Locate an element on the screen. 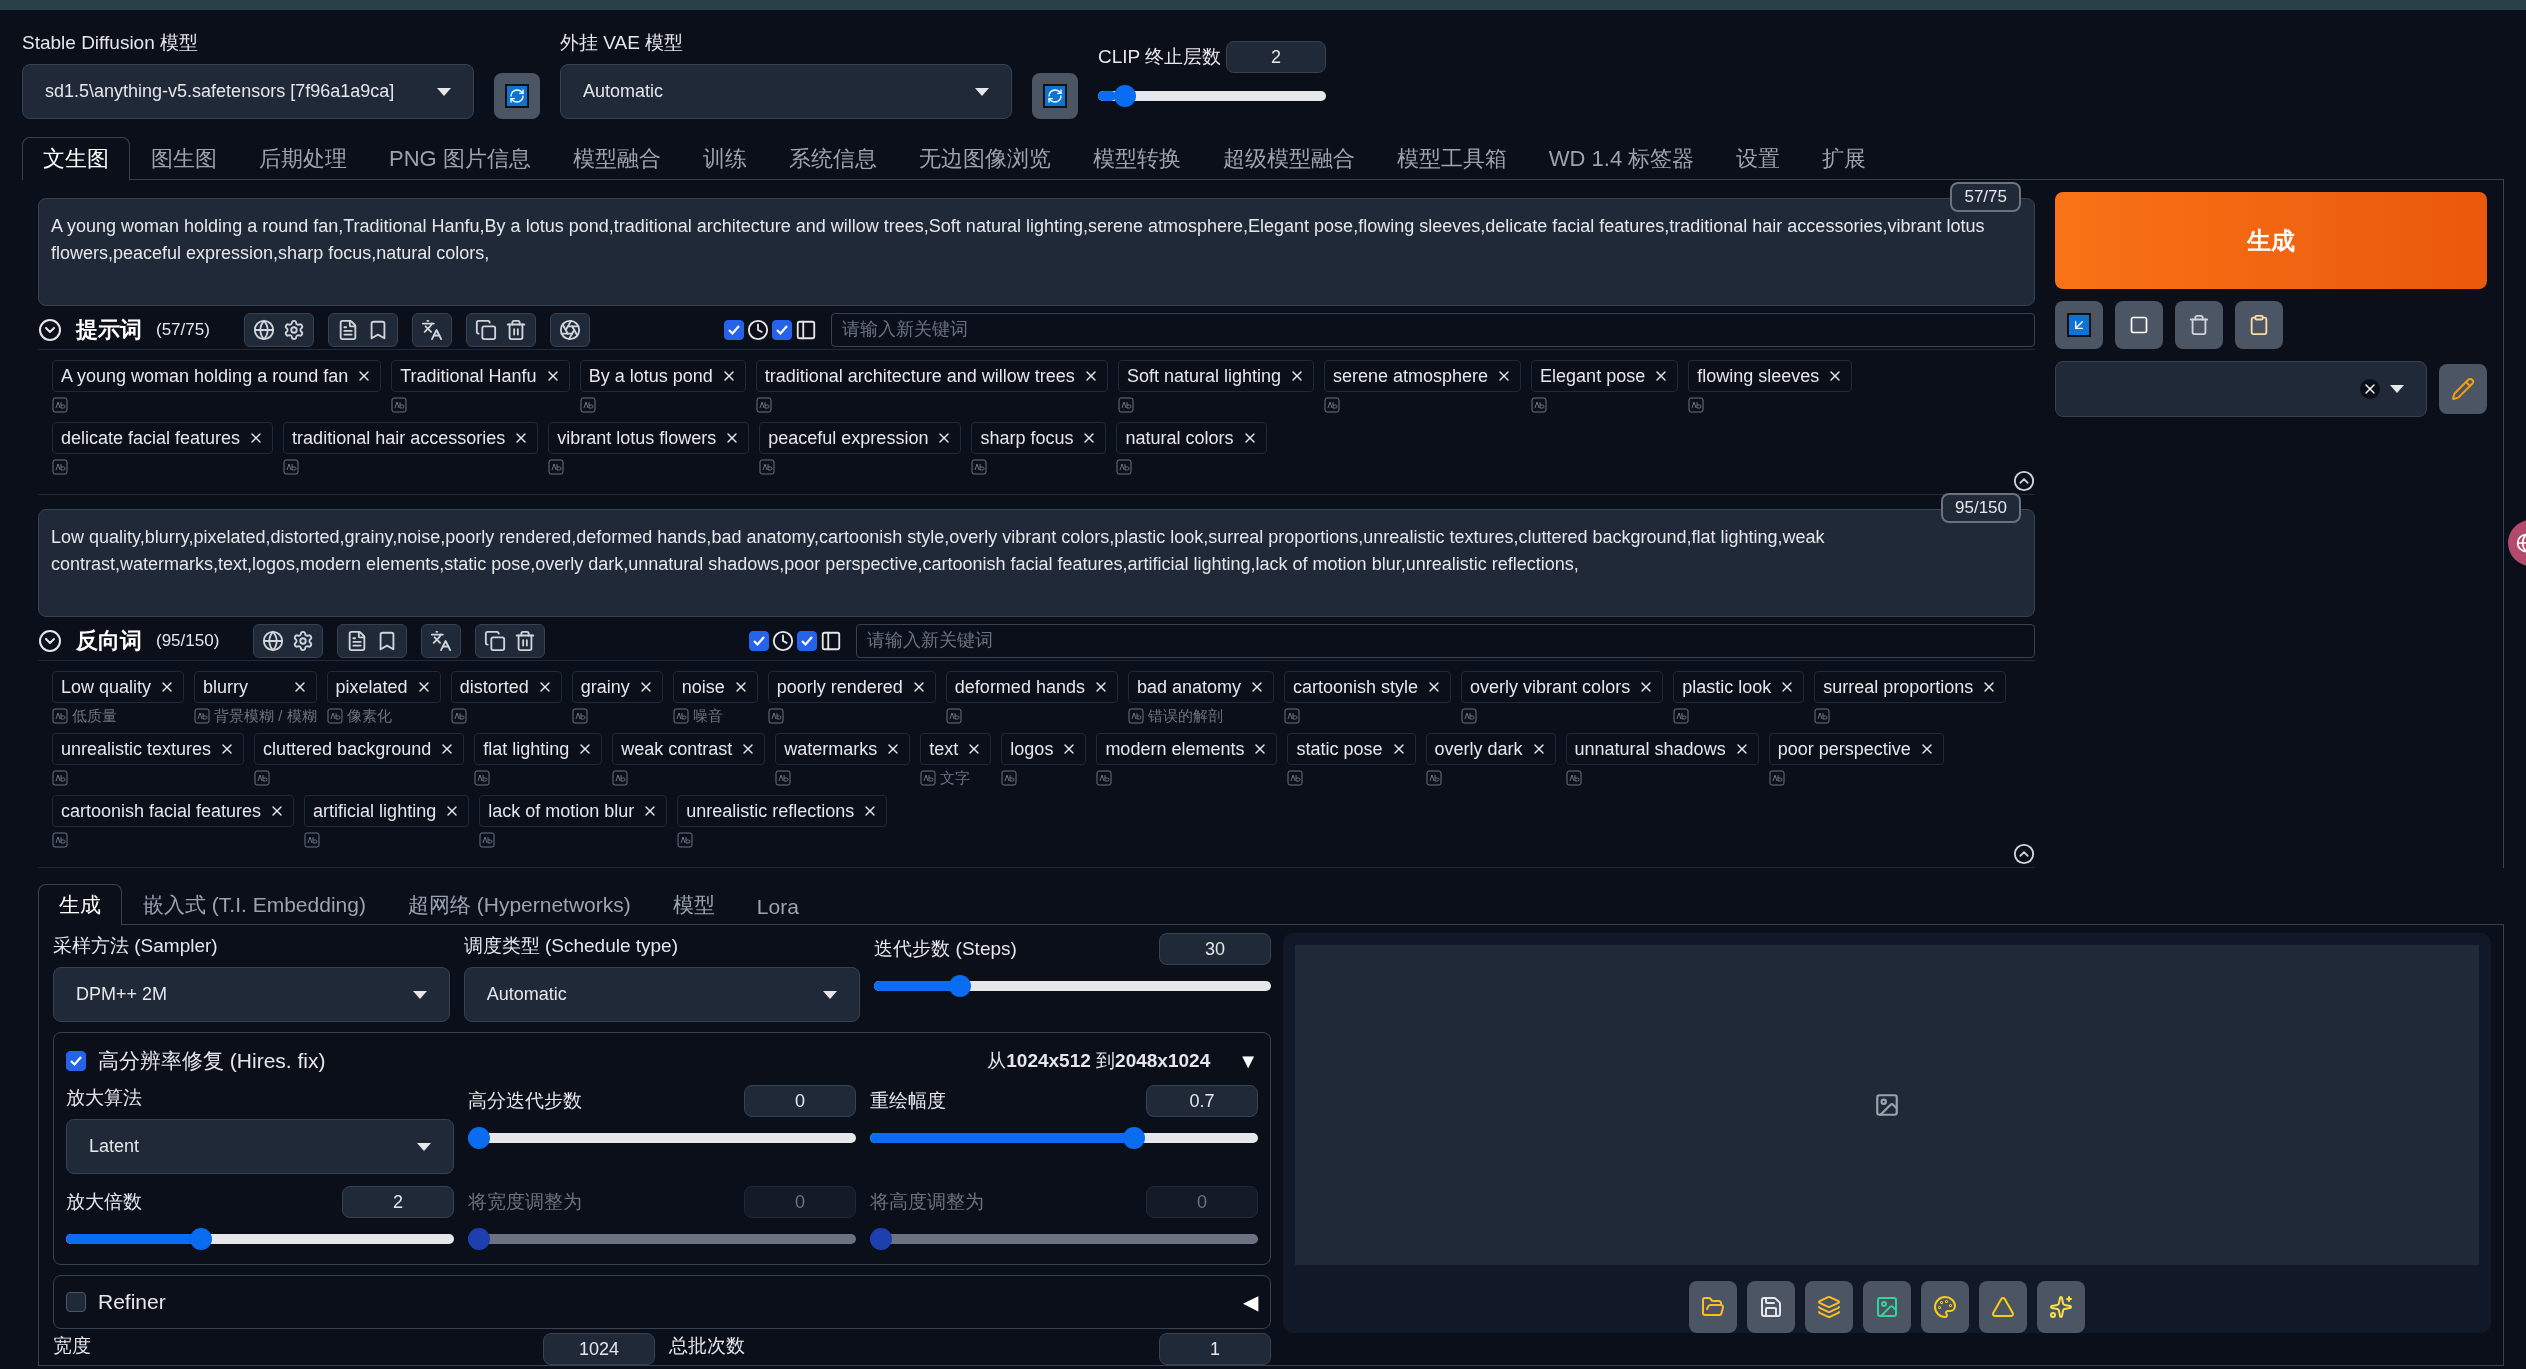  tag-chip: cartoonish style is located at coordinates (1368, 687).